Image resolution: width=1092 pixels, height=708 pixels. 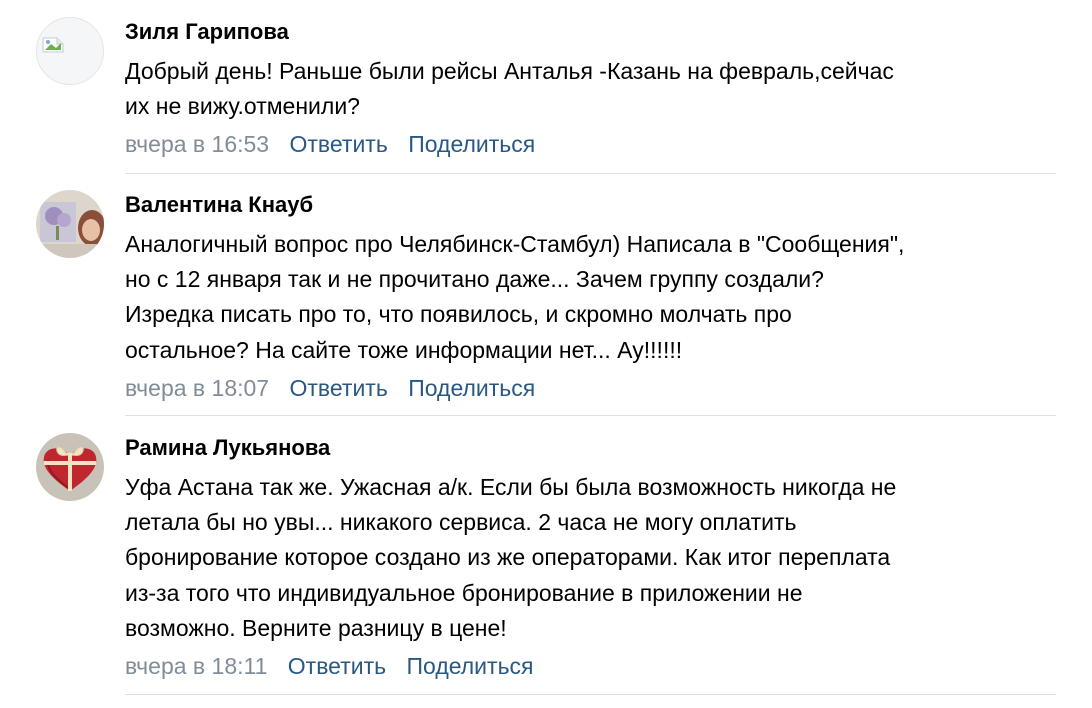 What do you see at coordinates (196, 666) in the screenshot?
I see `comment-date: вчера в 18:11` at bounding box center [196, 666].